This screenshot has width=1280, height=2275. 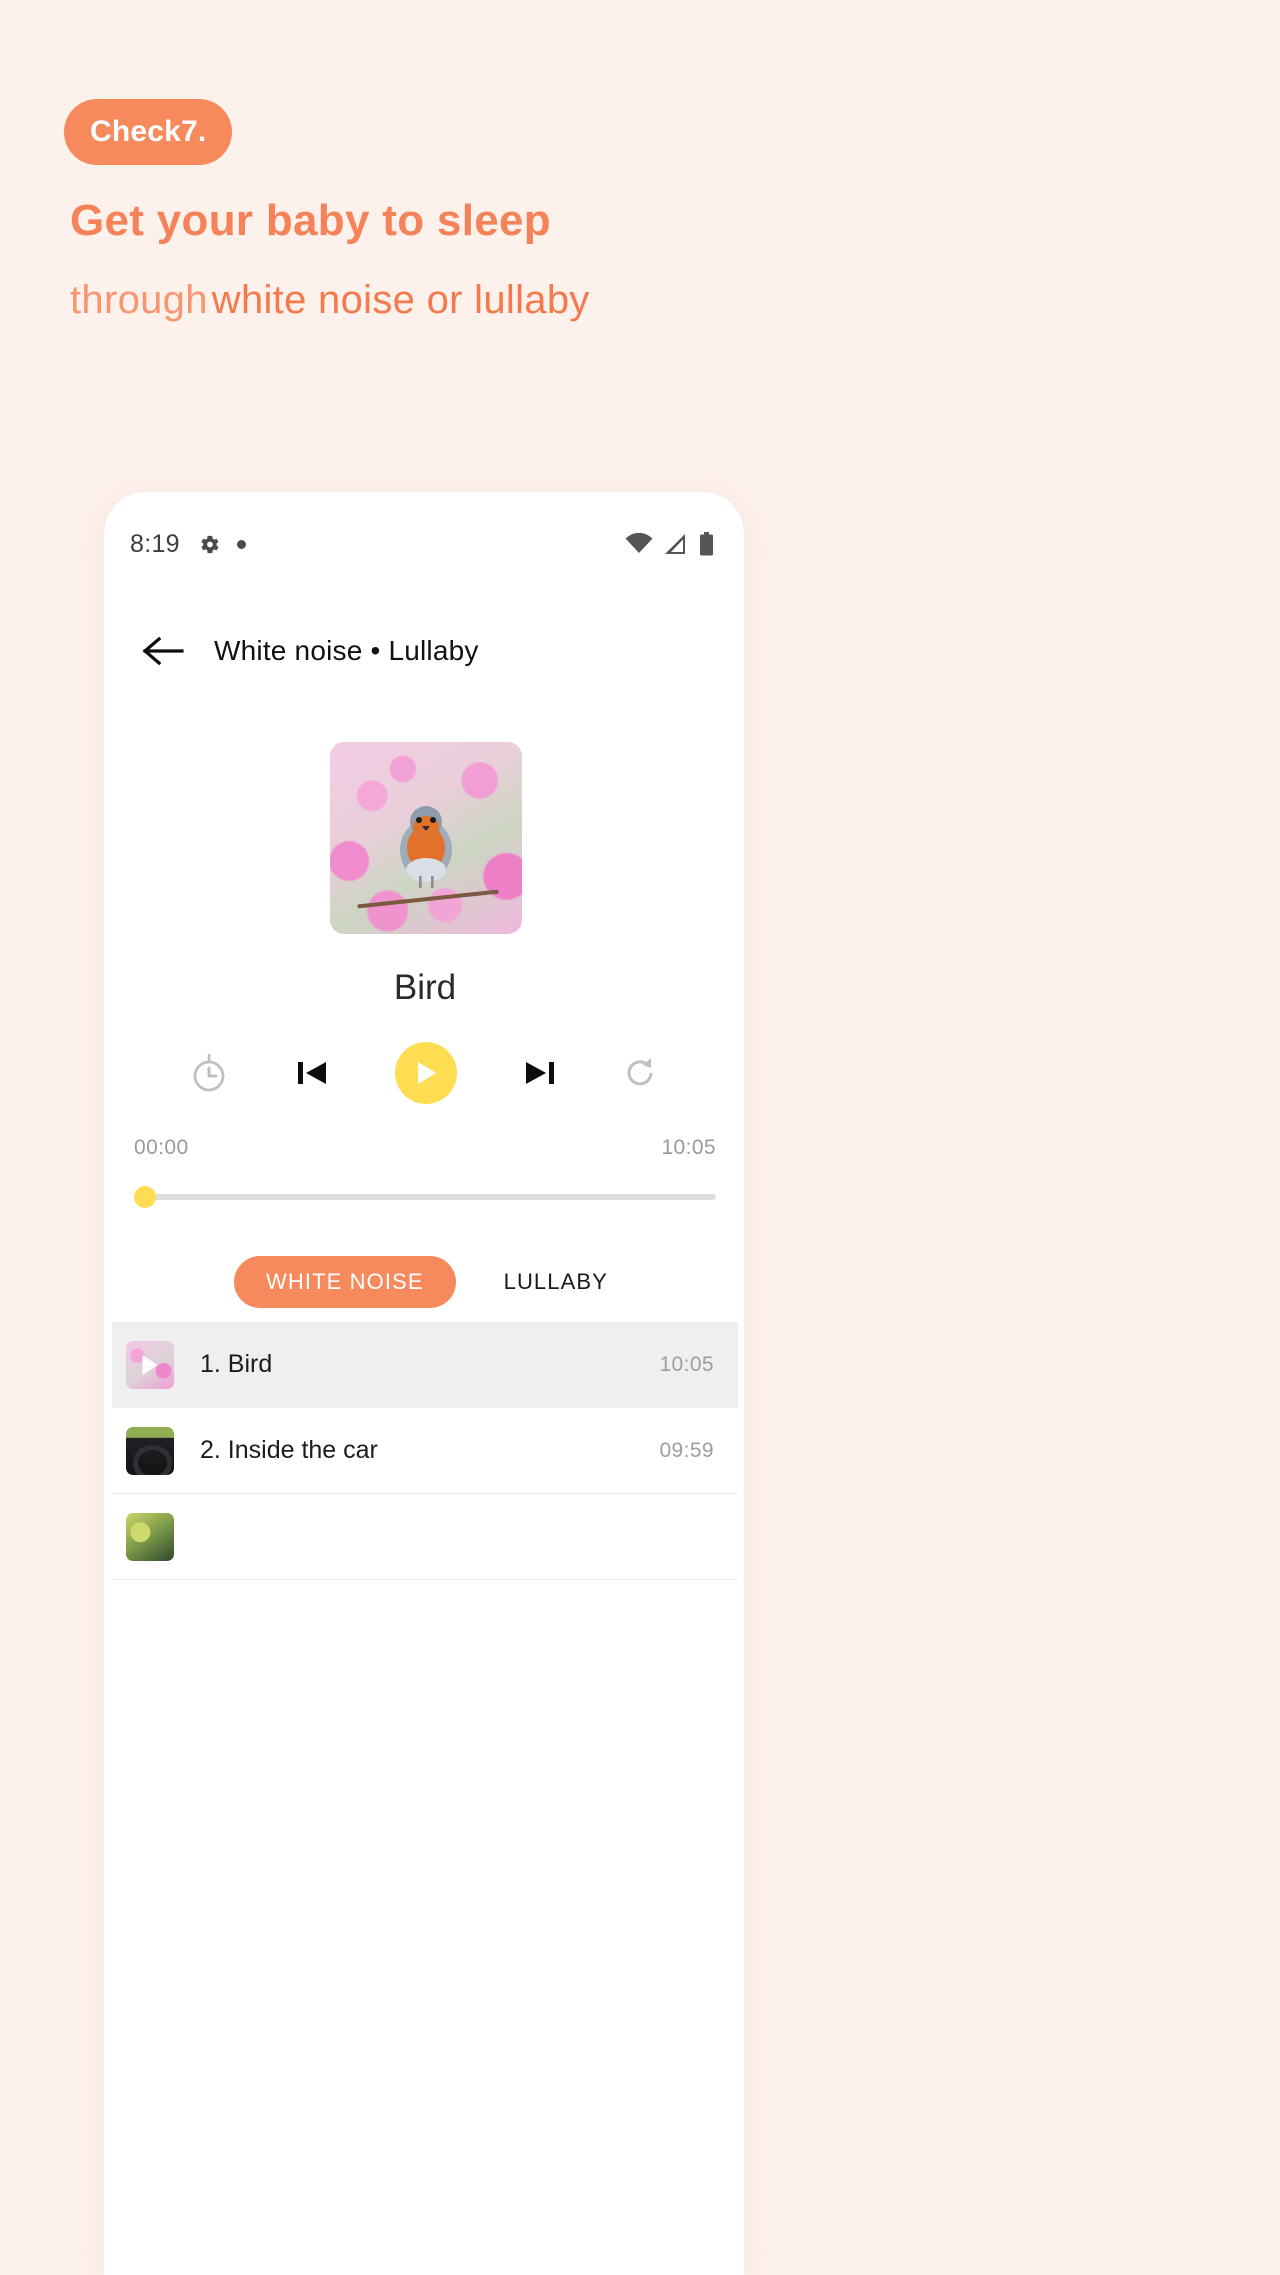 I want to click on sleep-timer-icon, so click(x=209, y=1073).